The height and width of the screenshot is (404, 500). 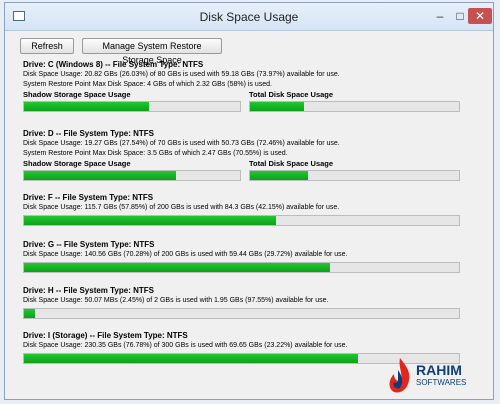 What do you see at coordinates (152, 51) in the screenshot?
I see `manage-restore-storage-button: Manage System Restore Storage Space` at bounding box center [152, 51].